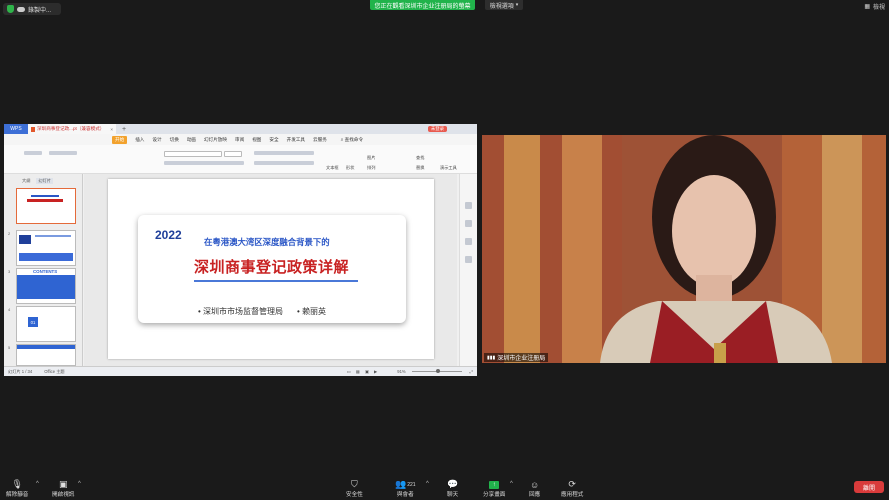  Describe the element at coordinates (354, 488) in the screenshot. I see `security-button: ⛉ 安全性` at that location.